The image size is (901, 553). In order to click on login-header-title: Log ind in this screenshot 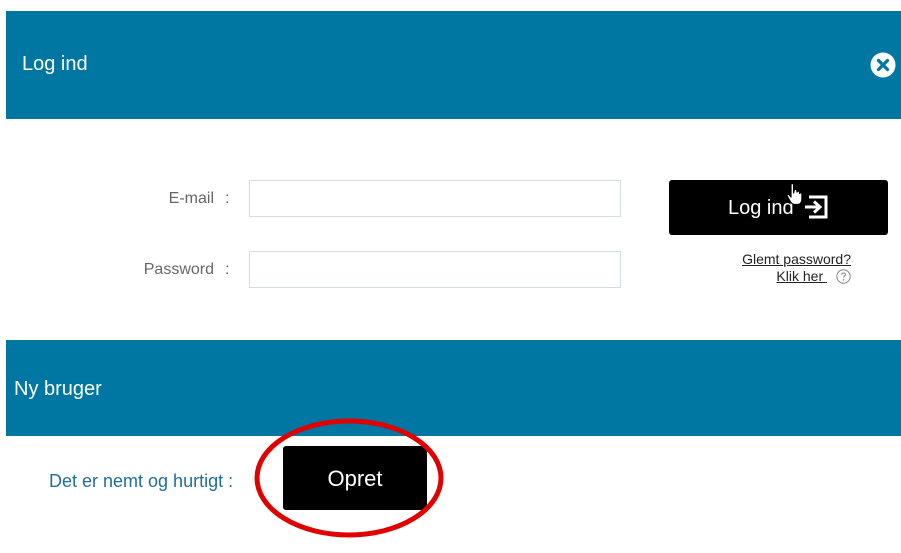, I will do `click(55, 64)`.